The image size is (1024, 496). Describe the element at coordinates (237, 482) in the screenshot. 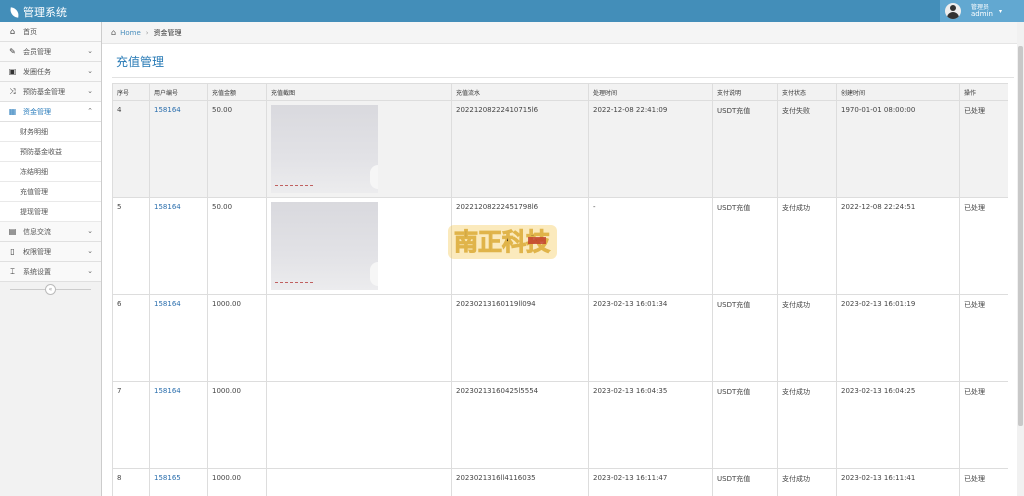

I see `row-amount: 1000.00` at that location.